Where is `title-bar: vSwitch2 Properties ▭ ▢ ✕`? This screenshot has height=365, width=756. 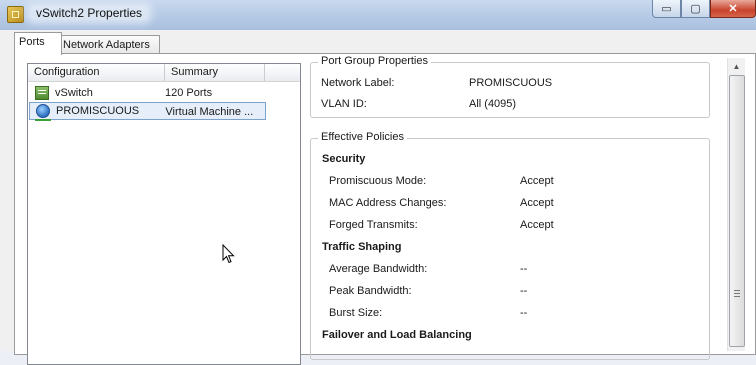 title-bar: vSwitch2 Properties ▭ ▢ ✕ is located at coordinates (378, 15).